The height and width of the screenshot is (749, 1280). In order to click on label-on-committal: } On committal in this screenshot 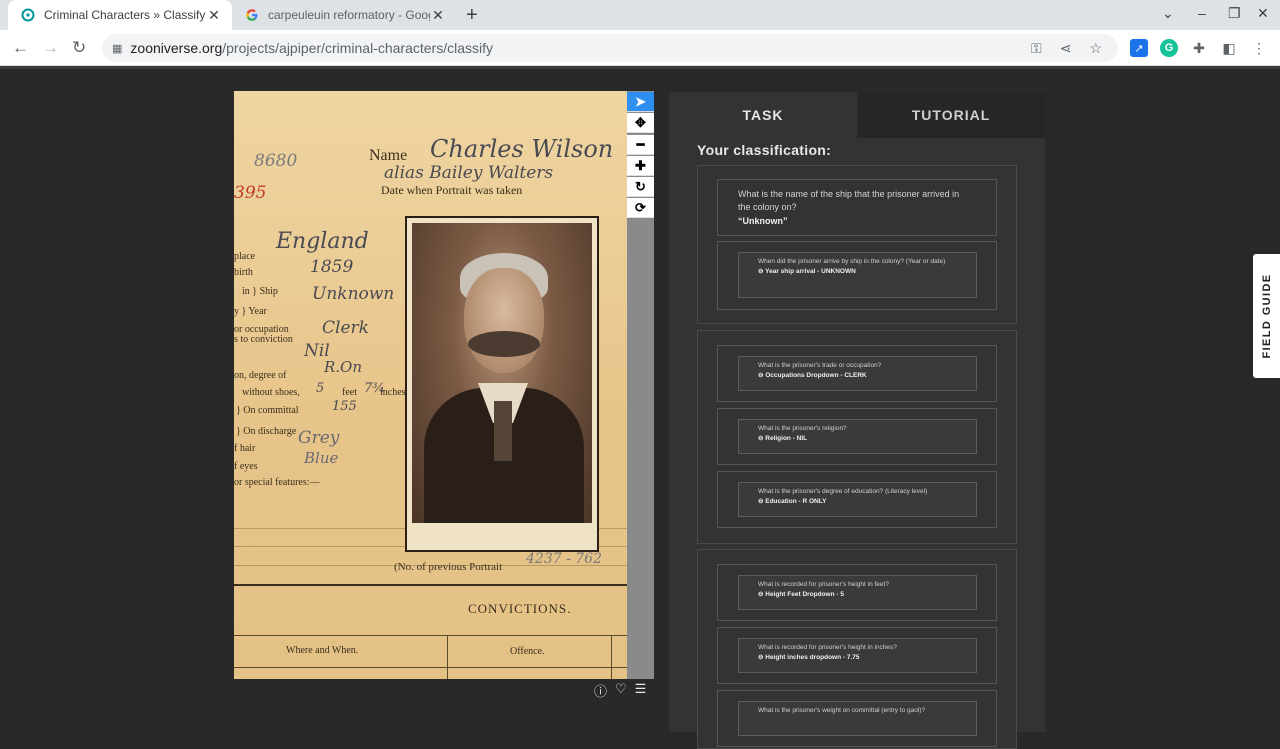, I will do `click(267, 410)`.